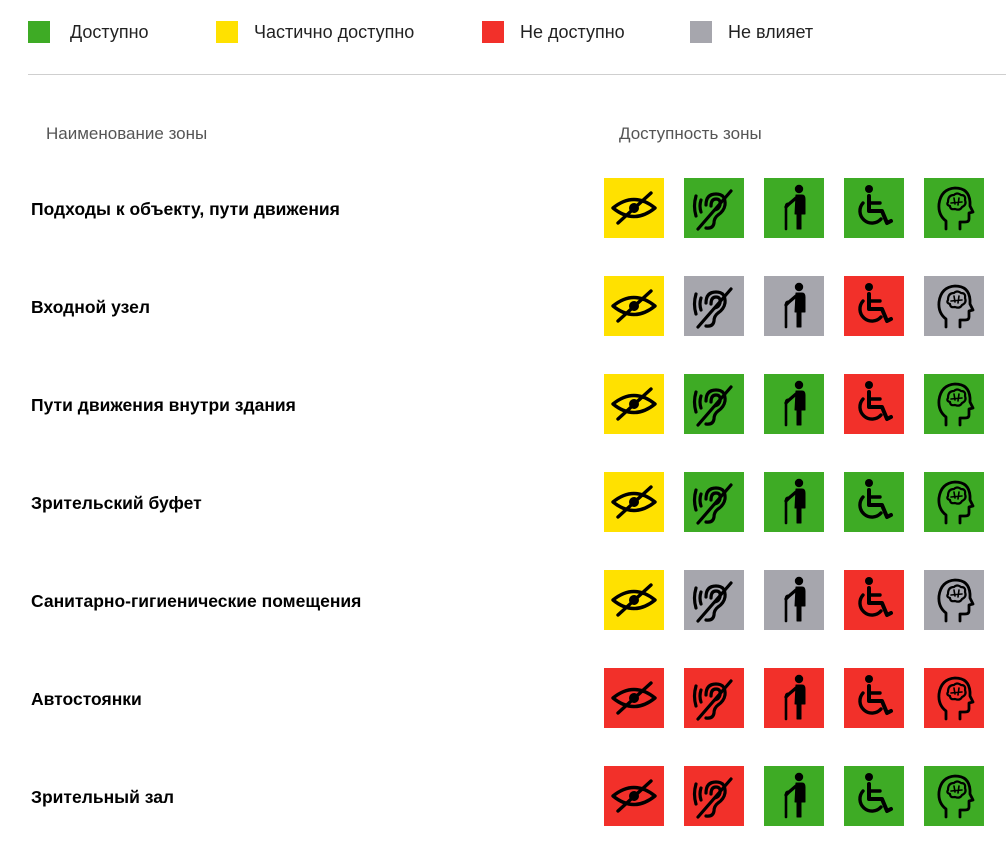 The height and width of the screenshot is (846, 1006). Describe the element at coordinates (503, 306) in the screenshot. I see `table-row: Входной узел` at that location.